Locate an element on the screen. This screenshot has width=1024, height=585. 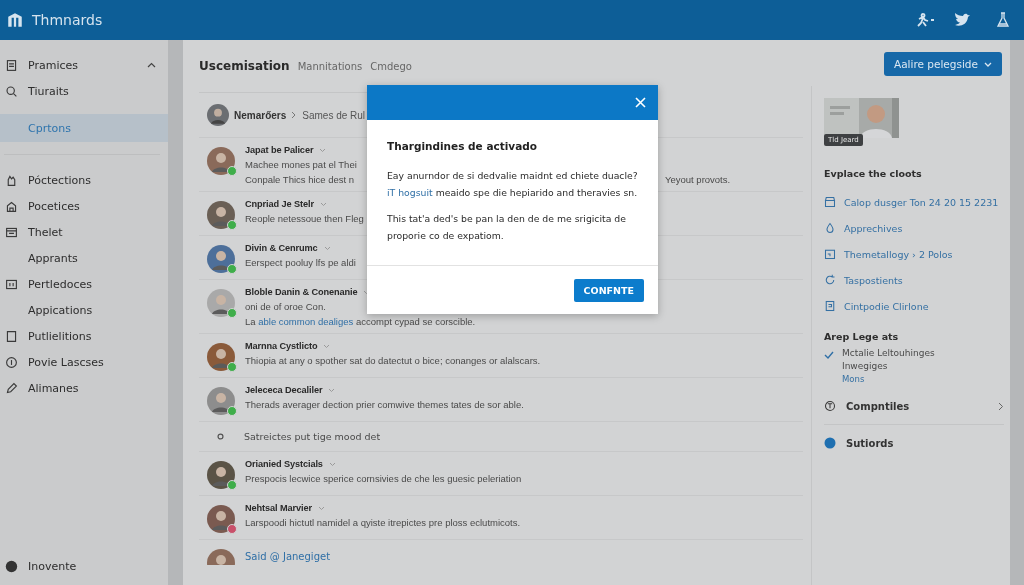
author-name: Marnna Cystlicto is located at coordinates (281, 346).